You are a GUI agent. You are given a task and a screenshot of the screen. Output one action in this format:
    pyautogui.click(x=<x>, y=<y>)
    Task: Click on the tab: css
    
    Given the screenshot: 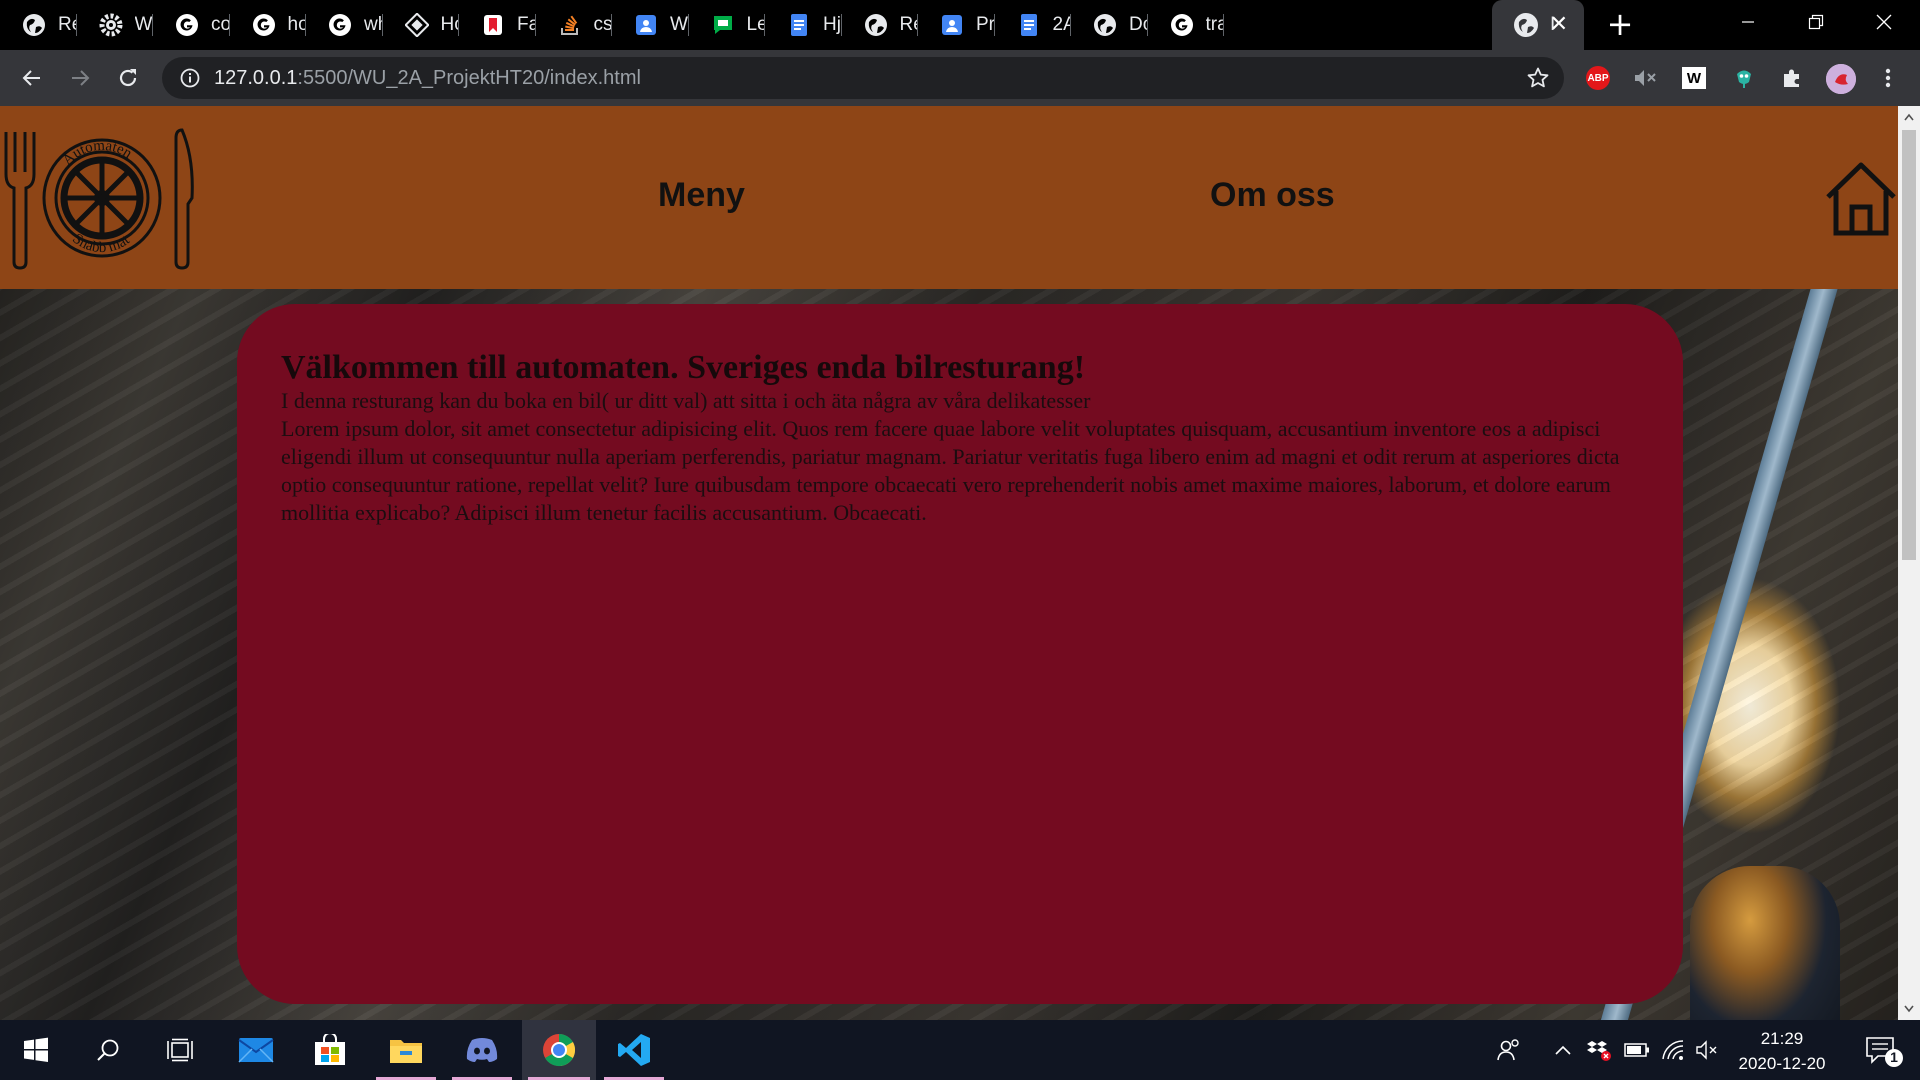 What is the action you would take?
    pyautogui.click(x=574, y=25)
    